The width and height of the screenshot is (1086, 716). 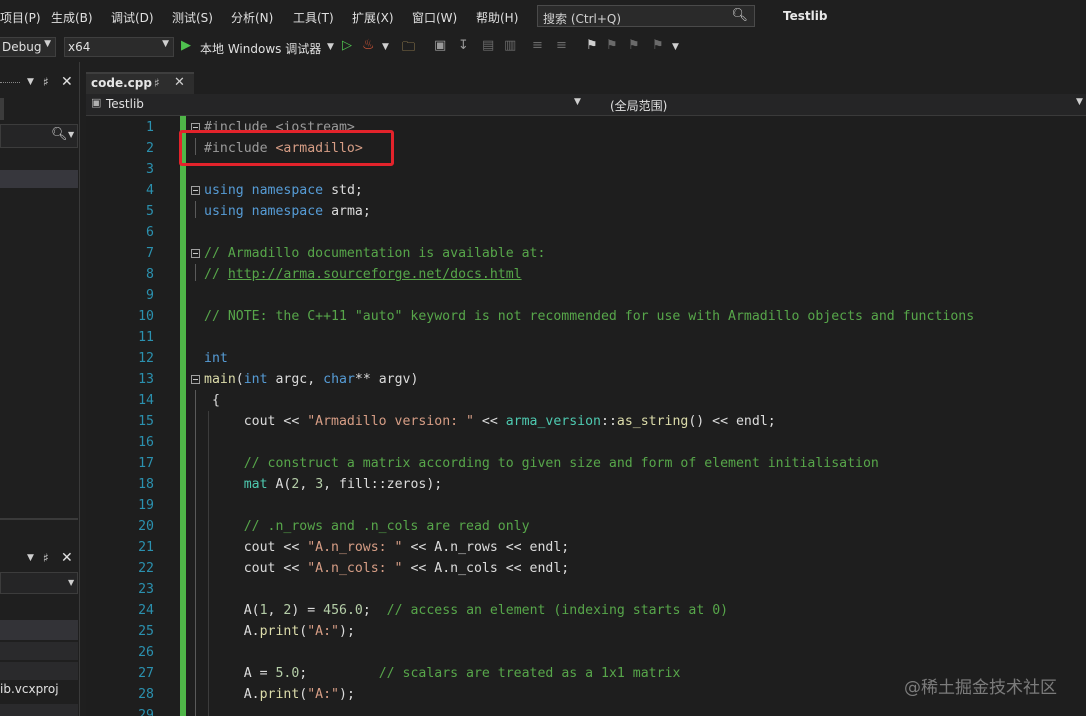 What do you see at coordinates (216, 358) in the screenshot?
I see `code-line: int` at bounding box center [216, 358].